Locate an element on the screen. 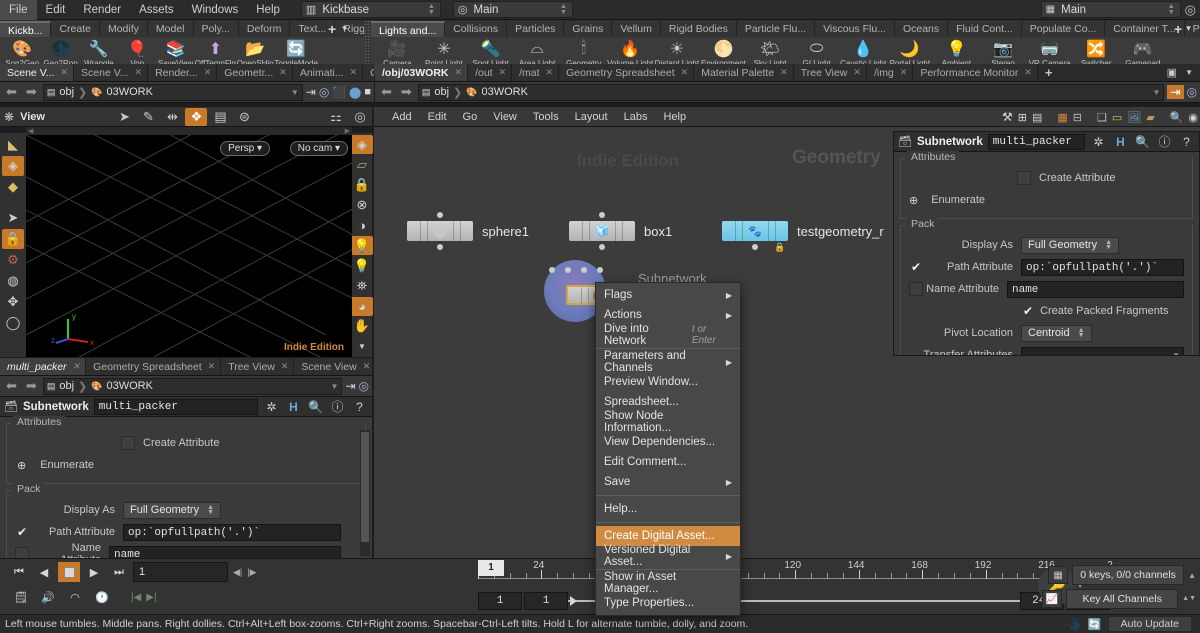 The image size is (1200, 633). auto-update-button: Auto Update is located at coordinates (1149, 624).